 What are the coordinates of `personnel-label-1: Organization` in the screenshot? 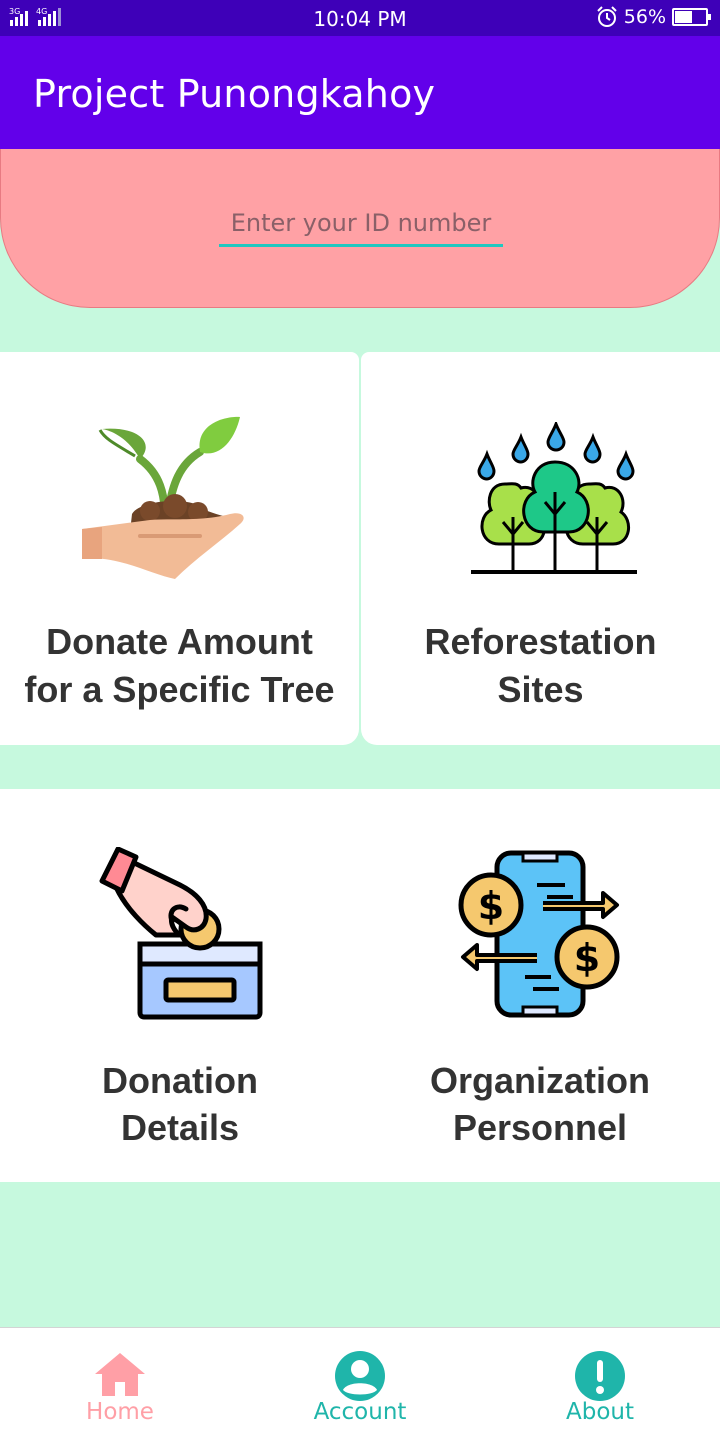 It's located at (539, 1080).